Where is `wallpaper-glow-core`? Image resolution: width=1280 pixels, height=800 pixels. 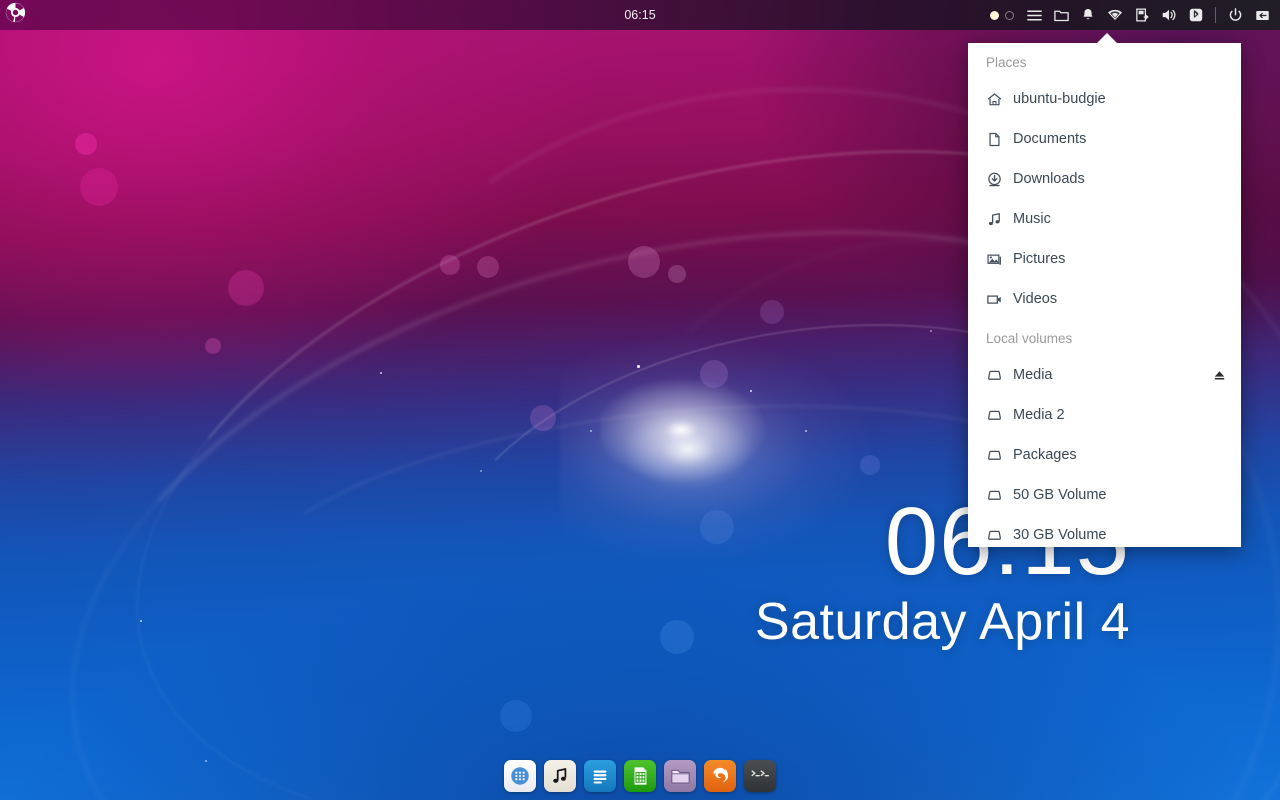
wallpaper-glow-core is located at coordinates (690, 430).